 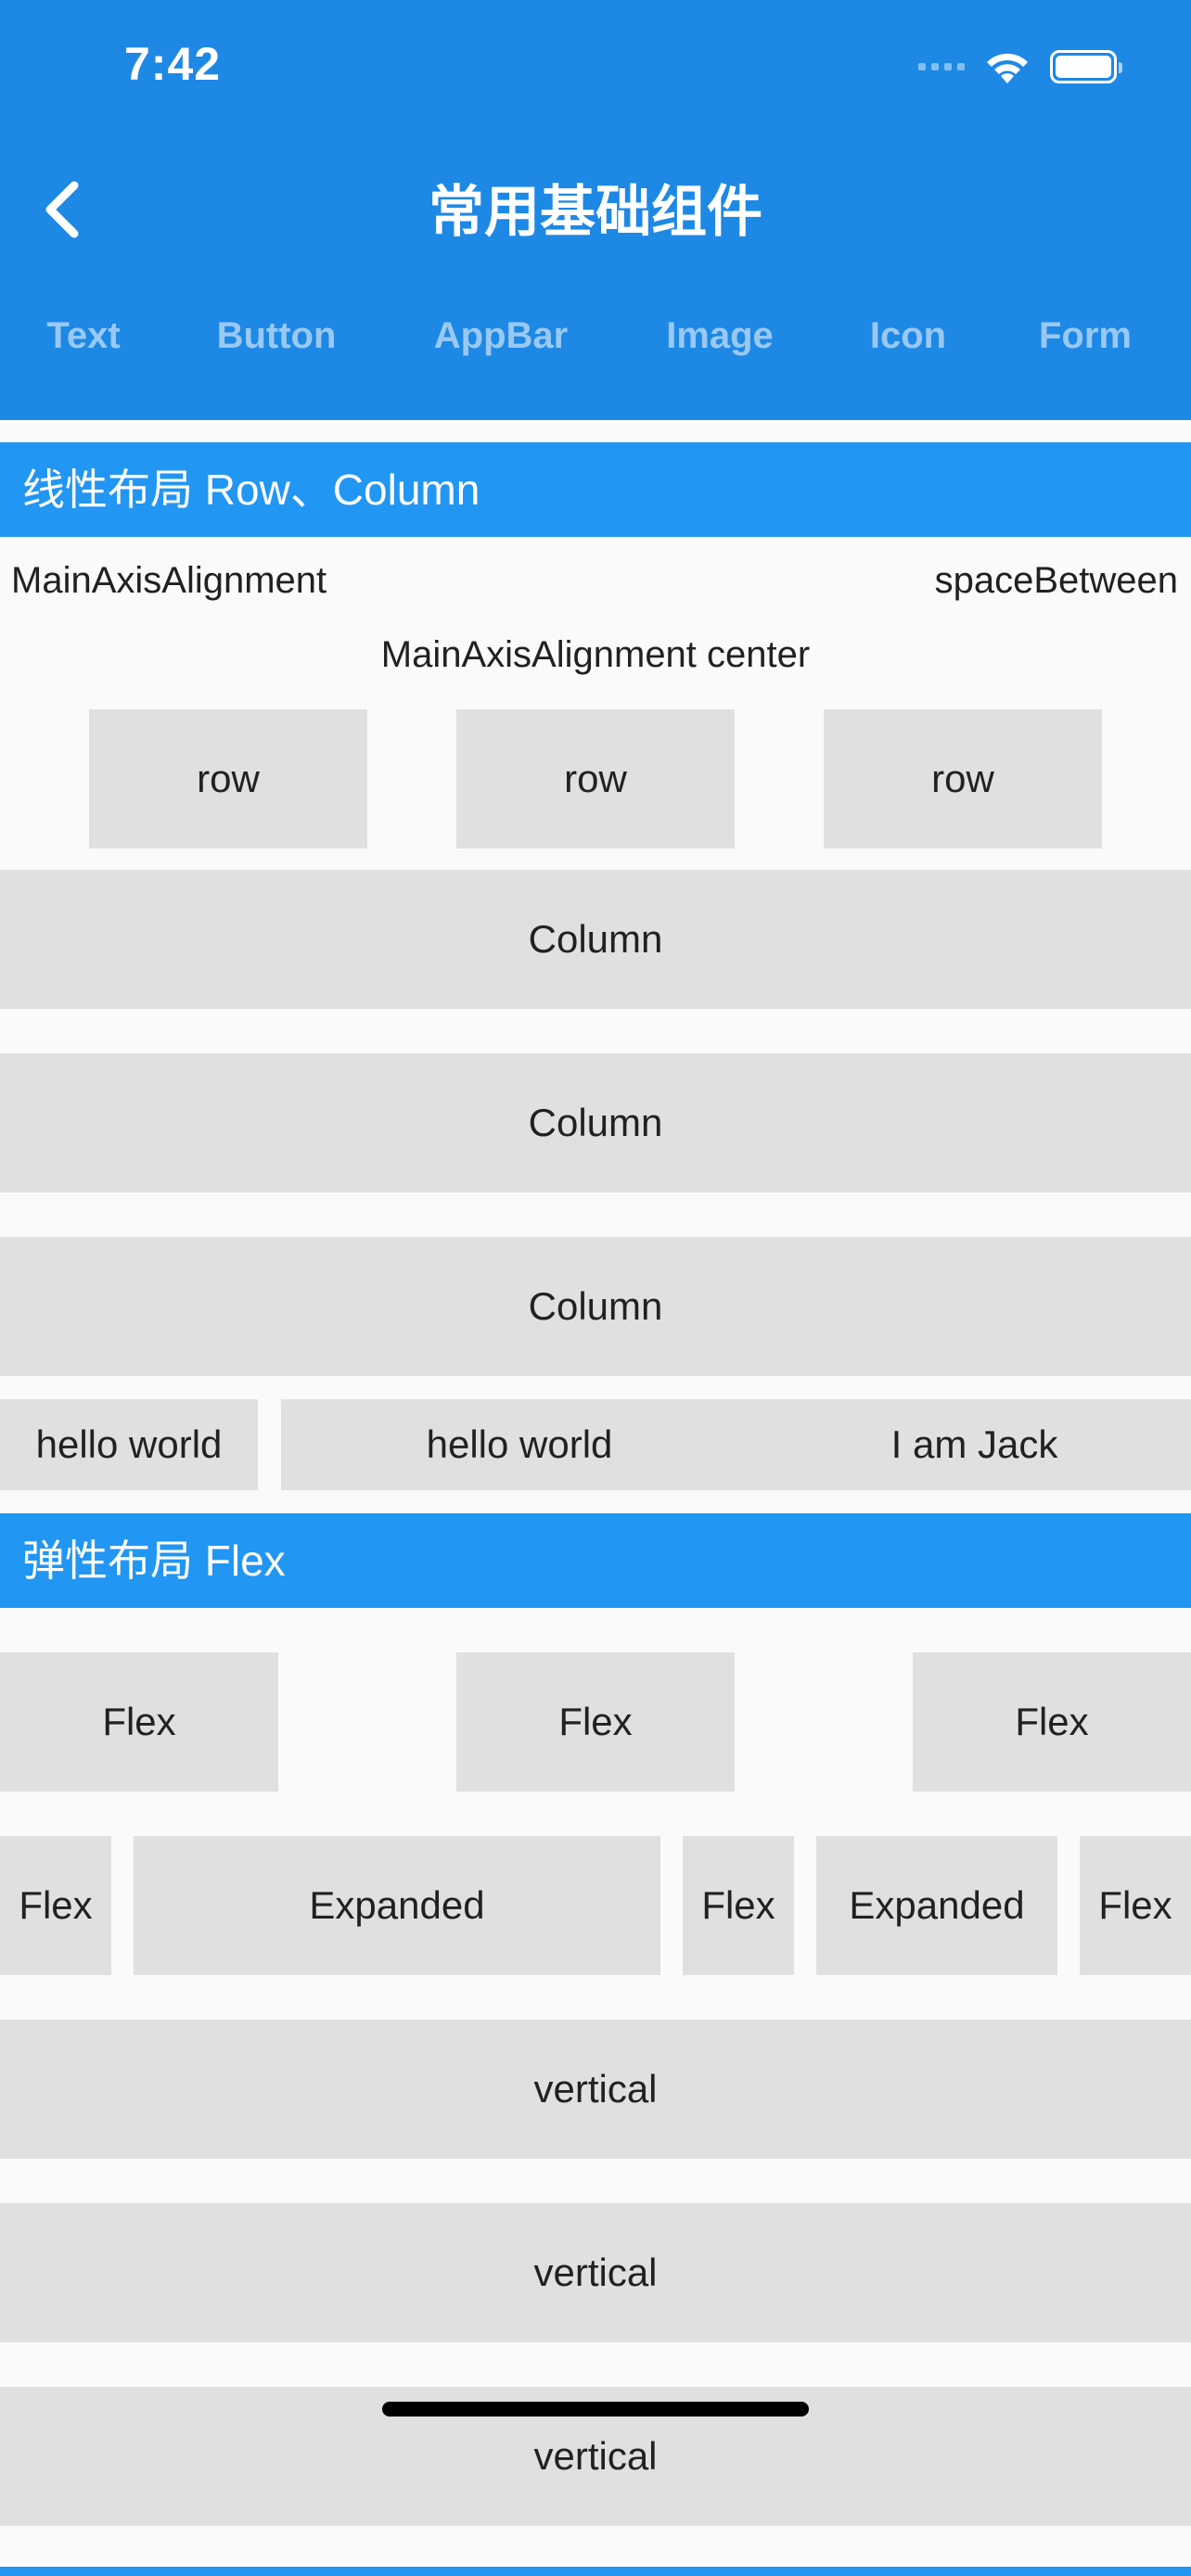 What do you see at coordinates (501, 336) in the screenshot?
I see `tab-appbar: AppBar` at bounding box center [501, 336].